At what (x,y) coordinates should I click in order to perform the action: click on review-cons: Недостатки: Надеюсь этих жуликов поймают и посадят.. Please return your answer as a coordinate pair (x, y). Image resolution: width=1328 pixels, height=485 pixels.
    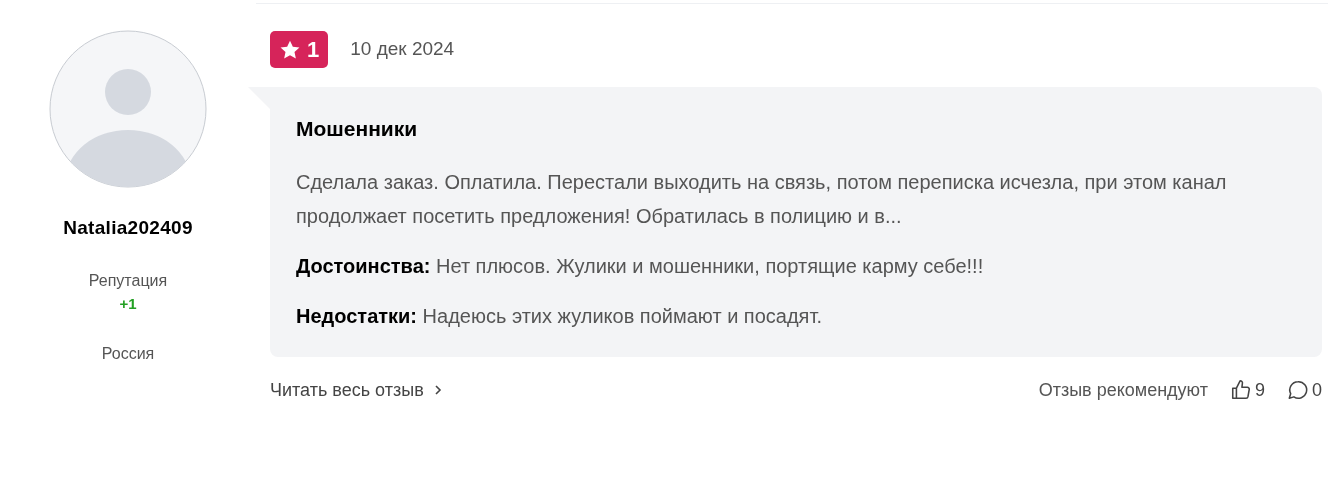
    Looking at the image, I should click on (559, 316).